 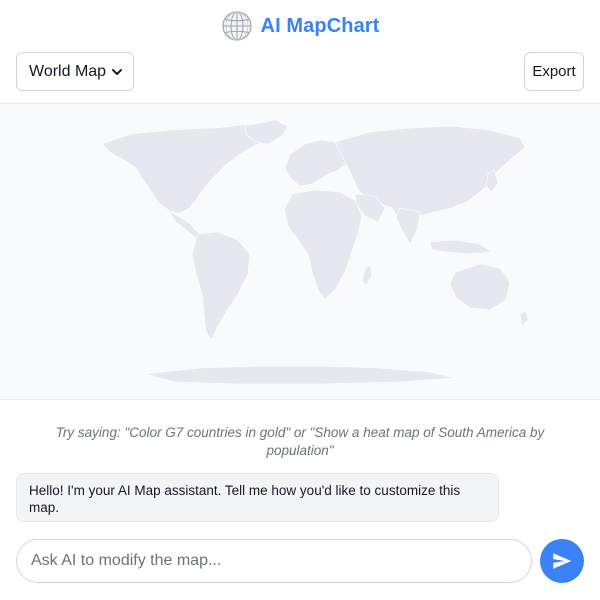 I want to click on africa, so click(x=323, y=244).